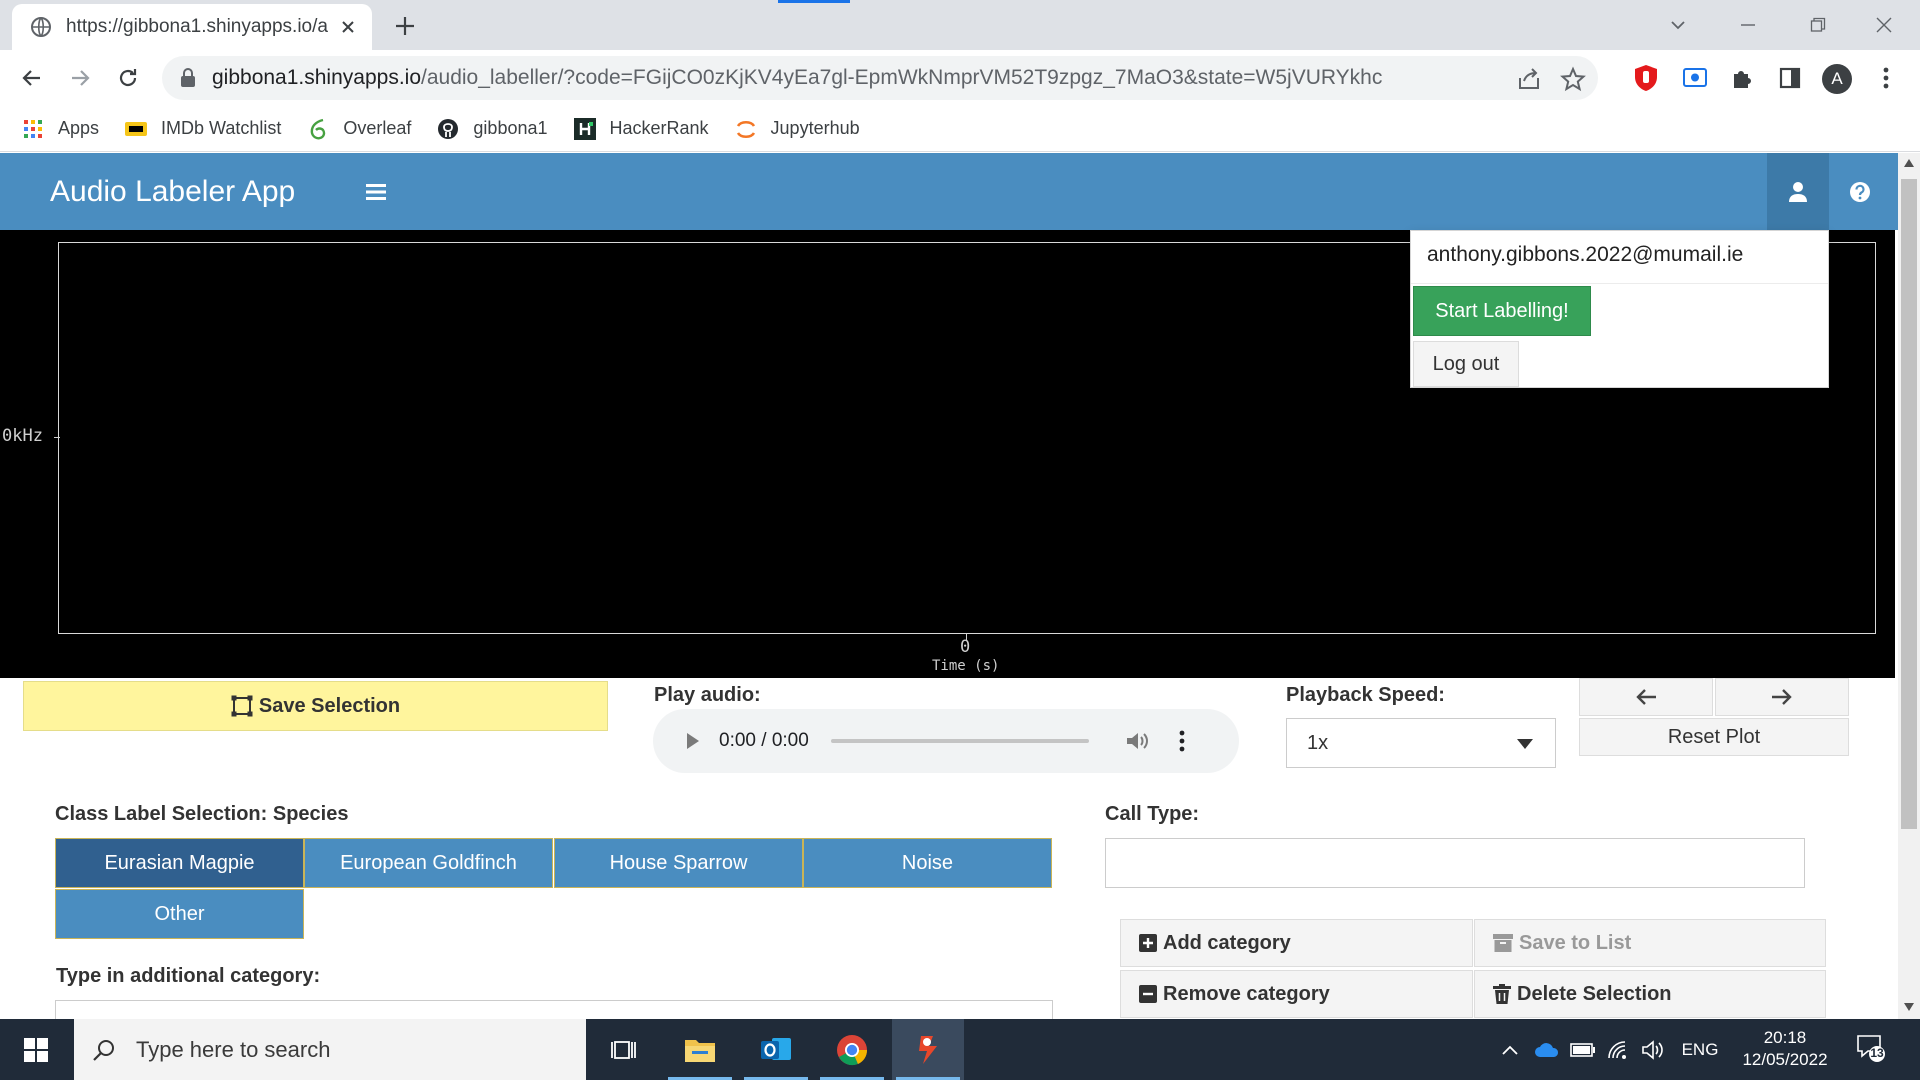 This screenshot has width=1920, height=1080. What do you see at coordinates (197, 26) in the screenshot?
I see `tab-title: https://gibbona1.shinyapps.io/au` at bounding box center [197, 26].